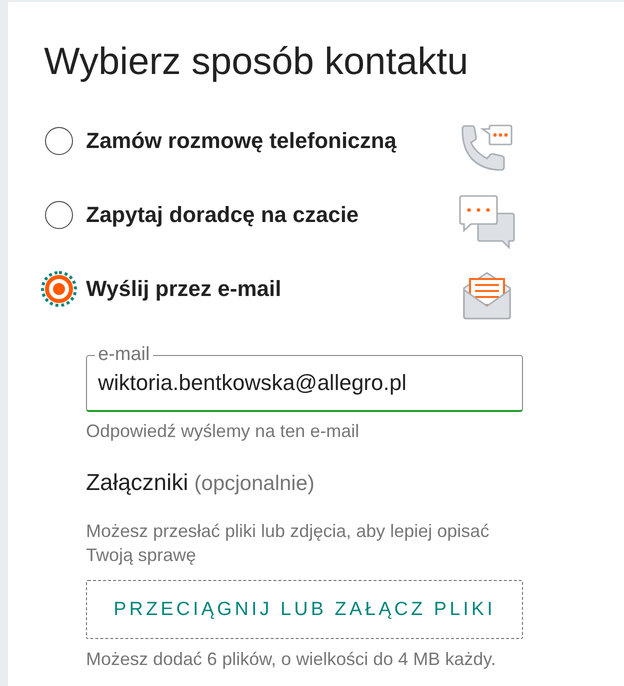 The image size is (624, 686). What do you see at coordinates (291, 659) in the screenshot?
I see `upload-limit-note: Możesz dodać 6 plików, o wielkości do 4 MB każdy.` at bounding box center [291, 659].